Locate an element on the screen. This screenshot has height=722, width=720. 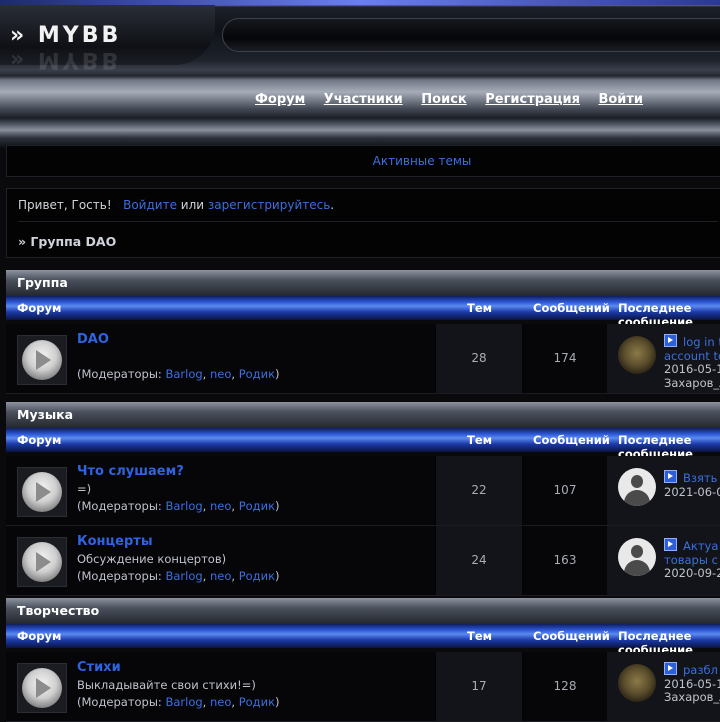
login-link: Войдите is located at coordinates (150, 205).